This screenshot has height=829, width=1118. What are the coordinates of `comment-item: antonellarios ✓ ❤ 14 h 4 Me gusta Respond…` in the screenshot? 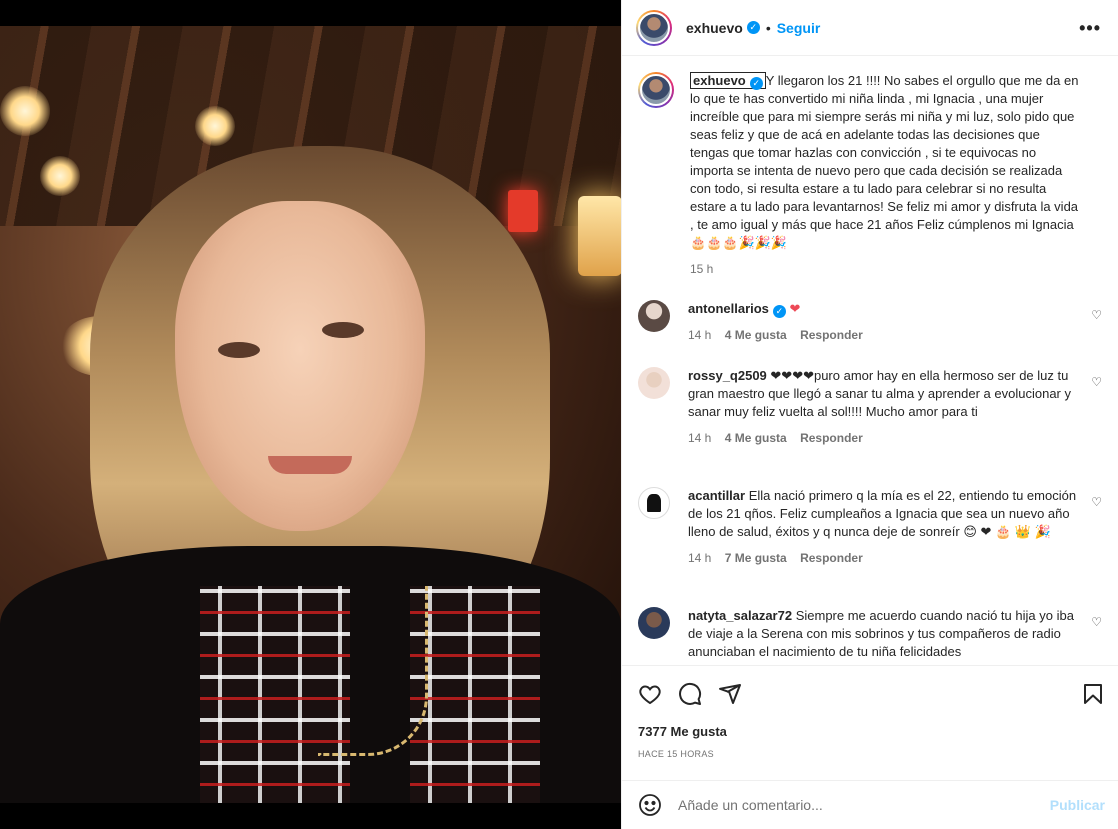 It's located at (873, 322).